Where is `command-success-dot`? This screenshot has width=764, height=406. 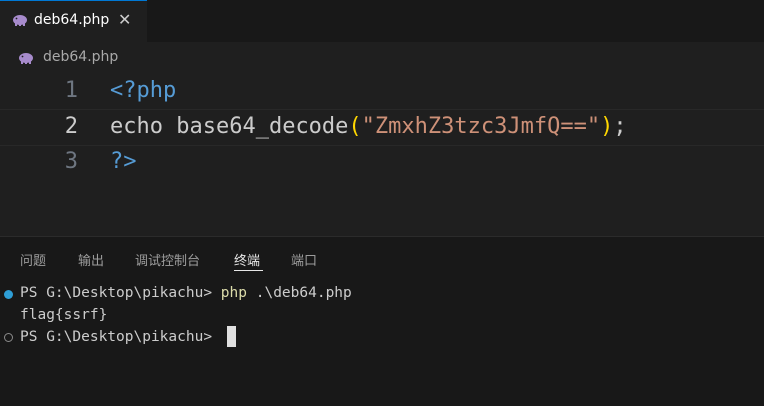 command-success-dot is located at coordinates (8, 294).